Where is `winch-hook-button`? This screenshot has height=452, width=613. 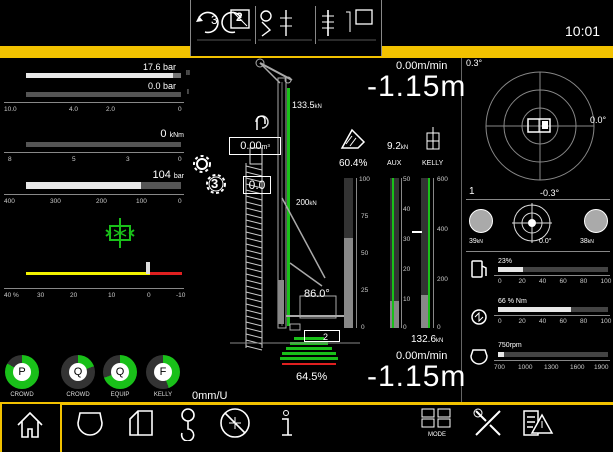
winch-hook-button is located at coordinates (192, 427).